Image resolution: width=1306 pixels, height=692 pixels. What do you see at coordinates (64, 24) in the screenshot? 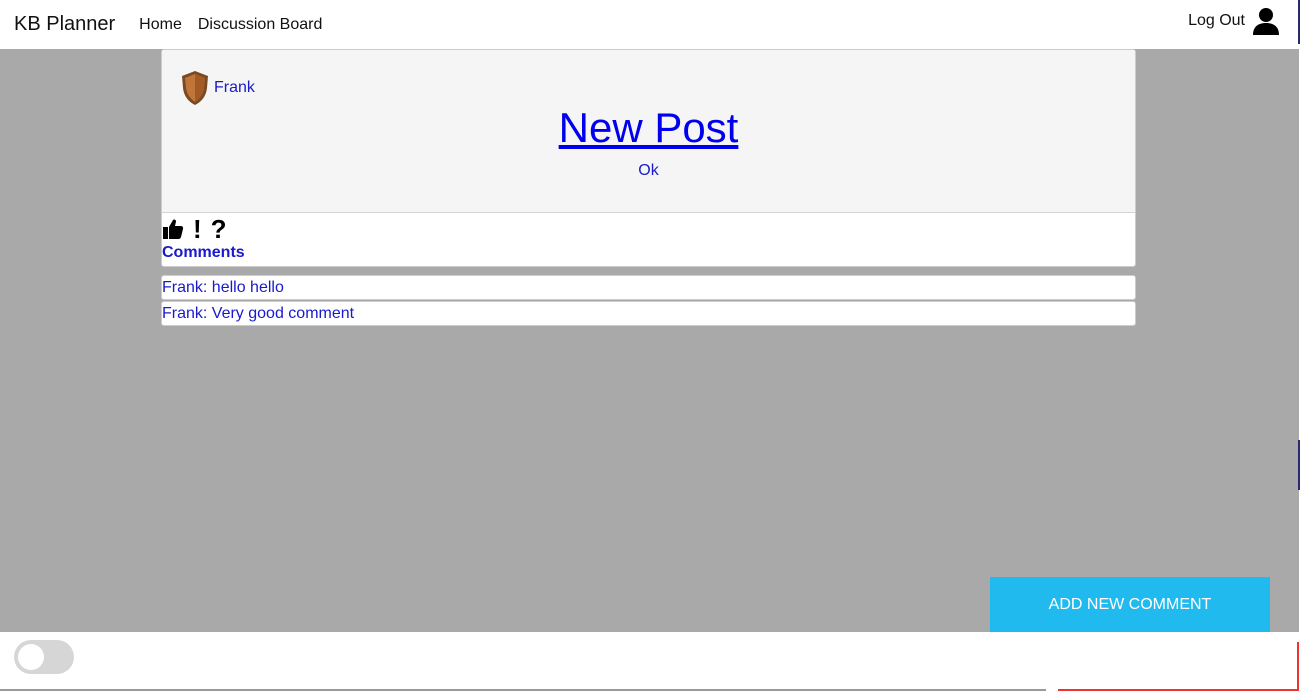
I see `app-brand: KB Planner` at bounding box center [64, 24].